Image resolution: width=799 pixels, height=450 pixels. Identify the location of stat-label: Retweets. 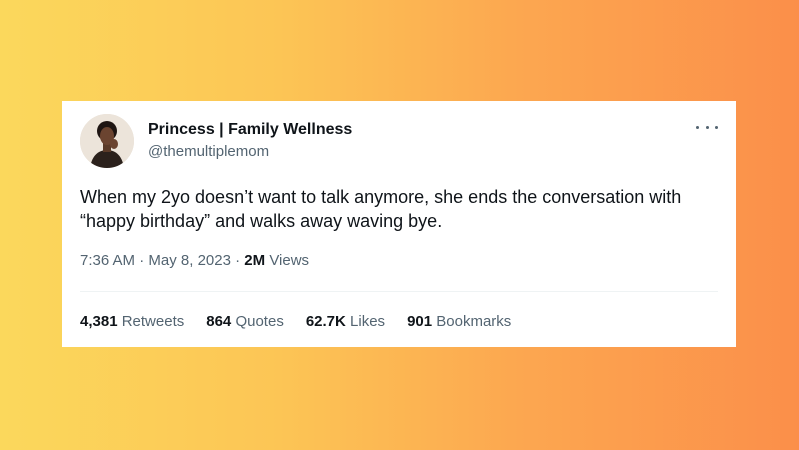
(153, 321).